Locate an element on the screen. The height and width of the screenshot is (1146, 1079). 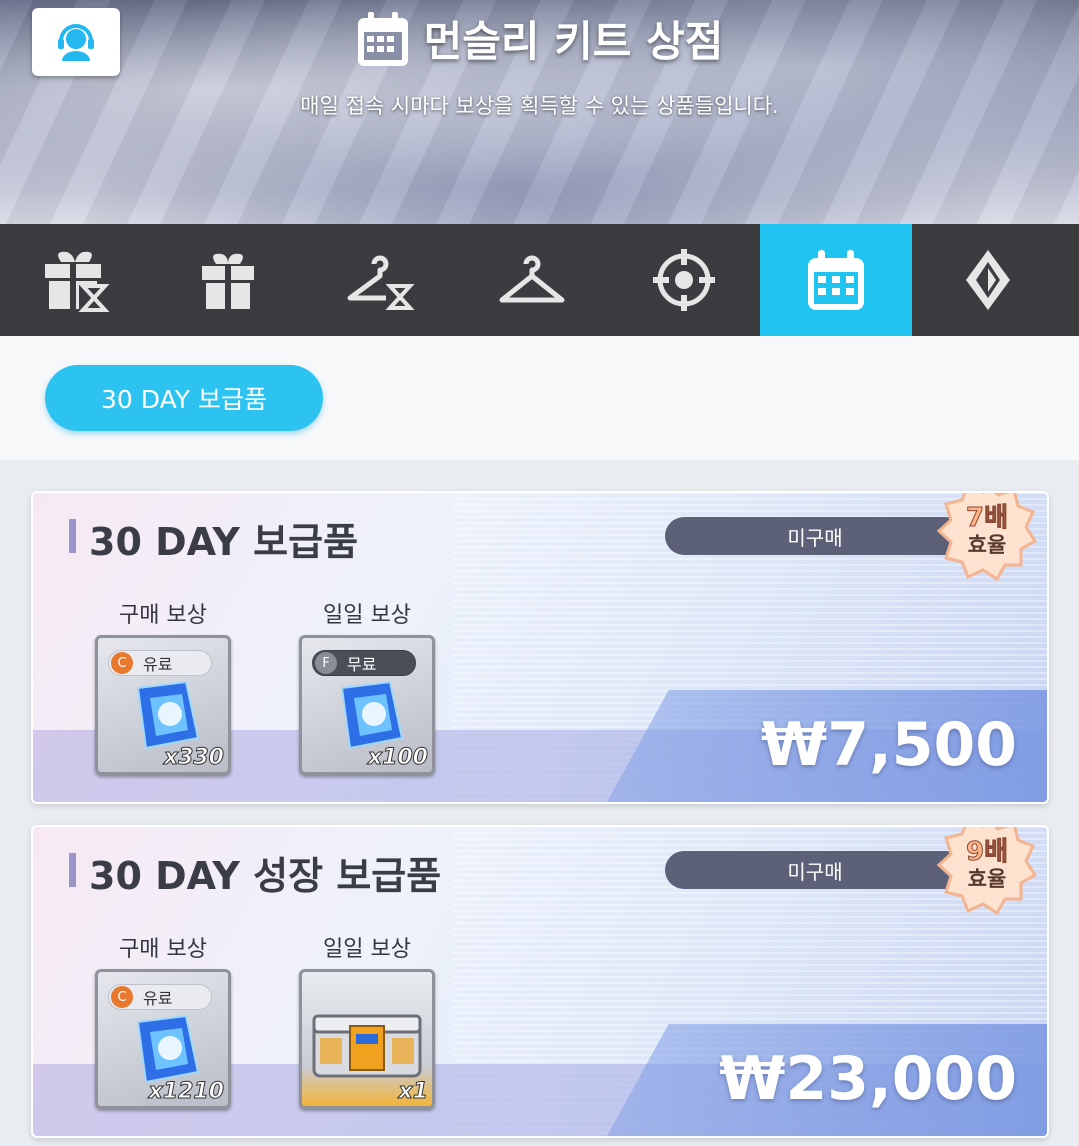
coin-f-icon: F is located at coordinates (326, 663).